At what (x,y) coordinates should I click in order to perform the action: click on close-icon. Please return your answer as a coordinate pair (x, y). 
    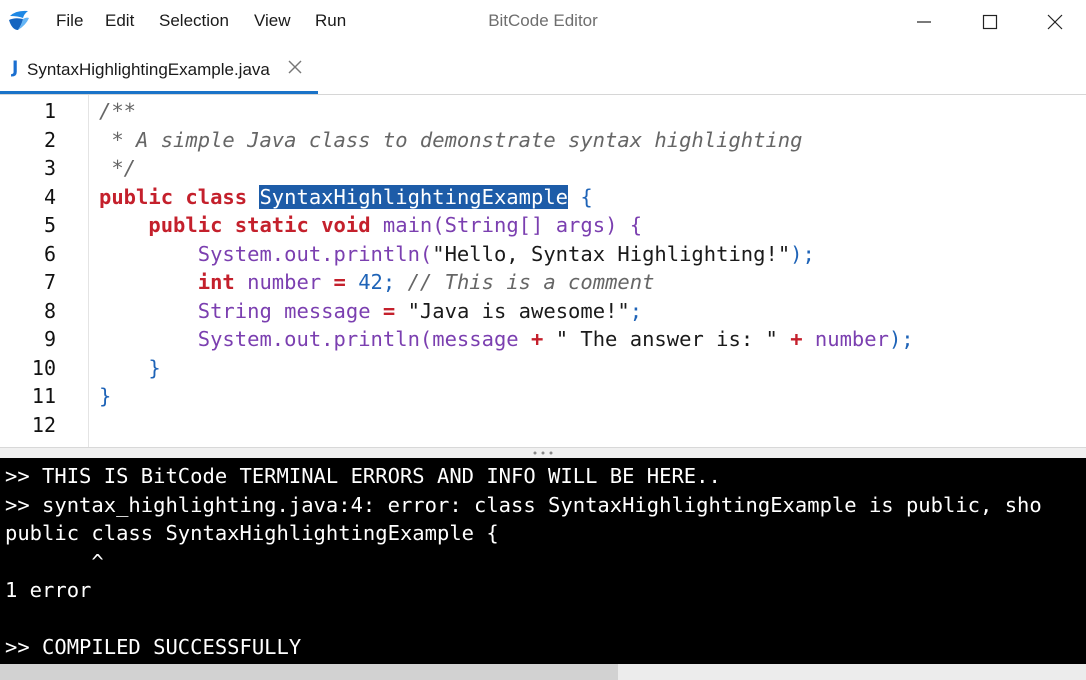
    Looking at the image, I should click on (1055, 22).